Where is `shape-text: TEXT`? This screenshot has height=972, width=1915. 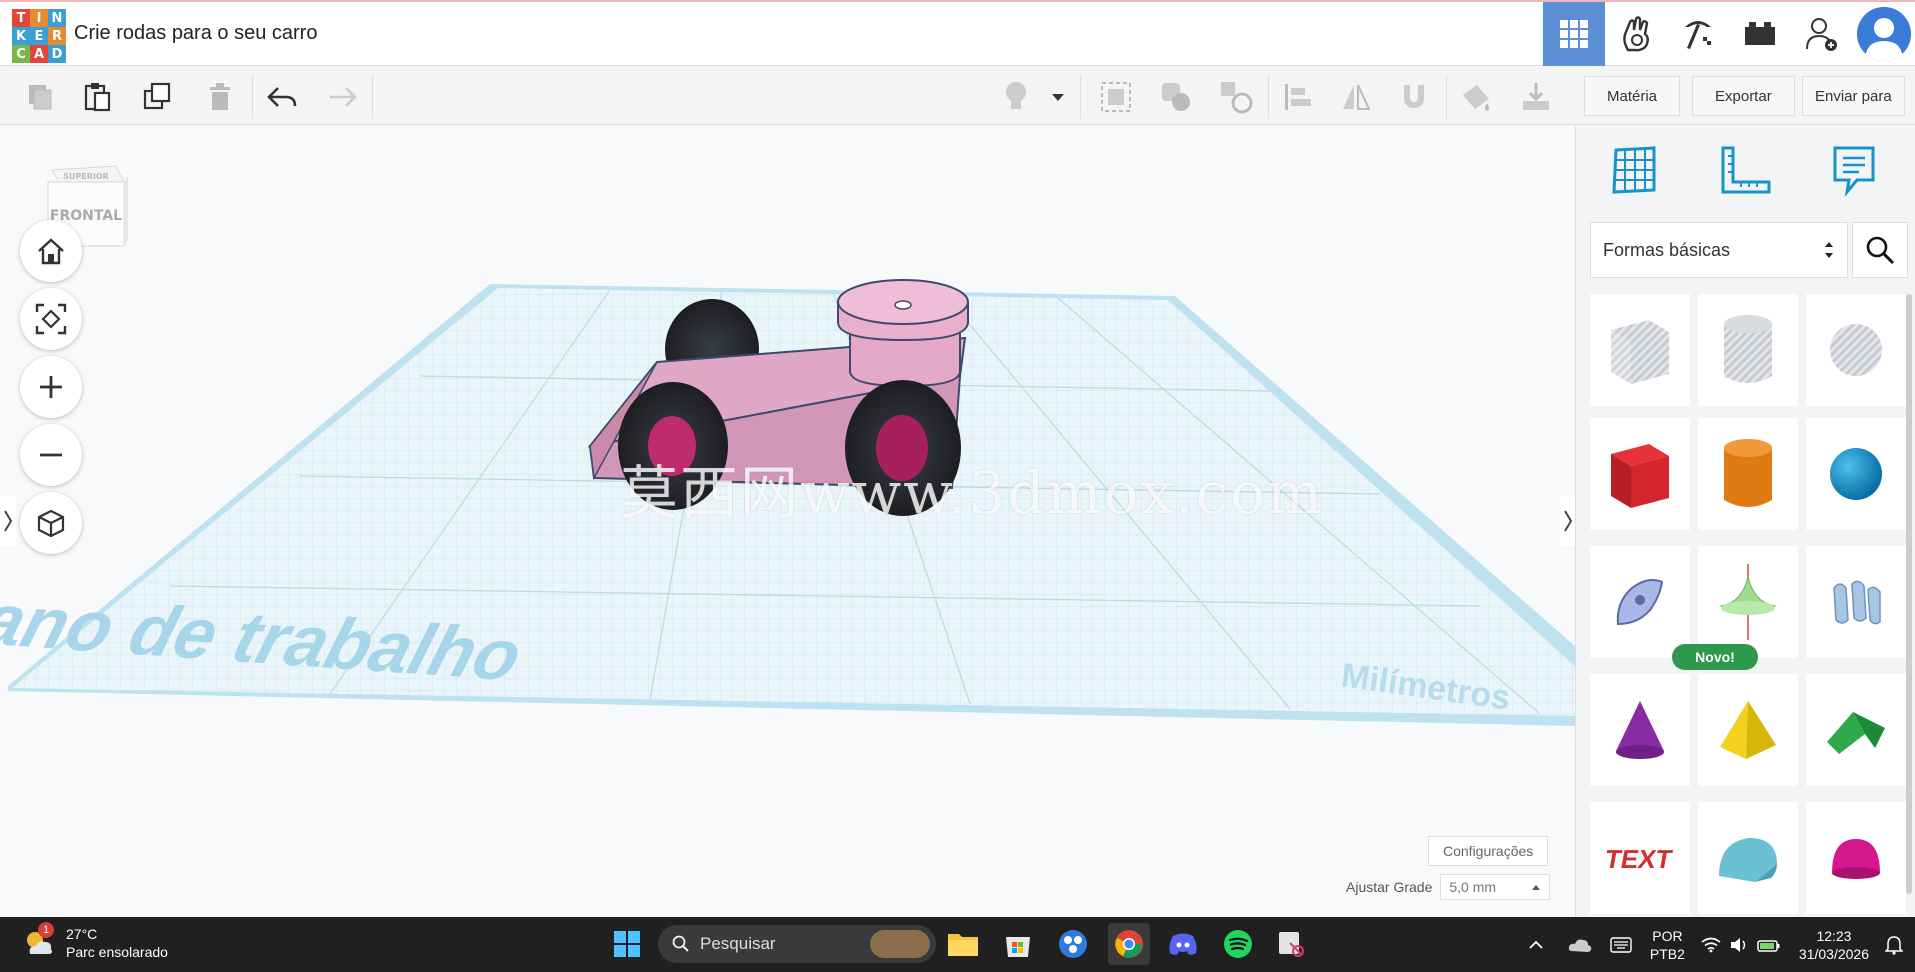
shape-text: TEXT is located at coordinates (1640, 858).